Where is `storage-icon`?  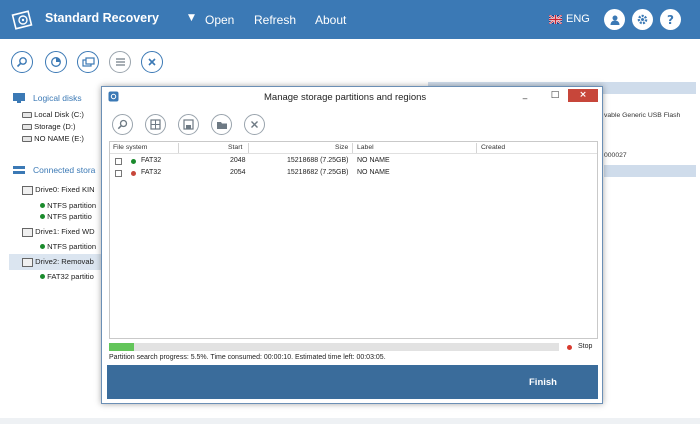
storage-icon is located at coordinates (19, 170).